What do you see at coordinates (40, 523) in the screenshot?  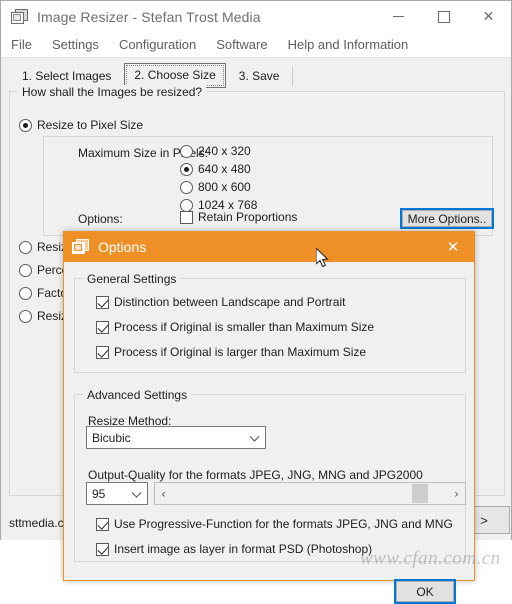 I see `status-text: sttmedia.co` at bounding box center [40, 523].